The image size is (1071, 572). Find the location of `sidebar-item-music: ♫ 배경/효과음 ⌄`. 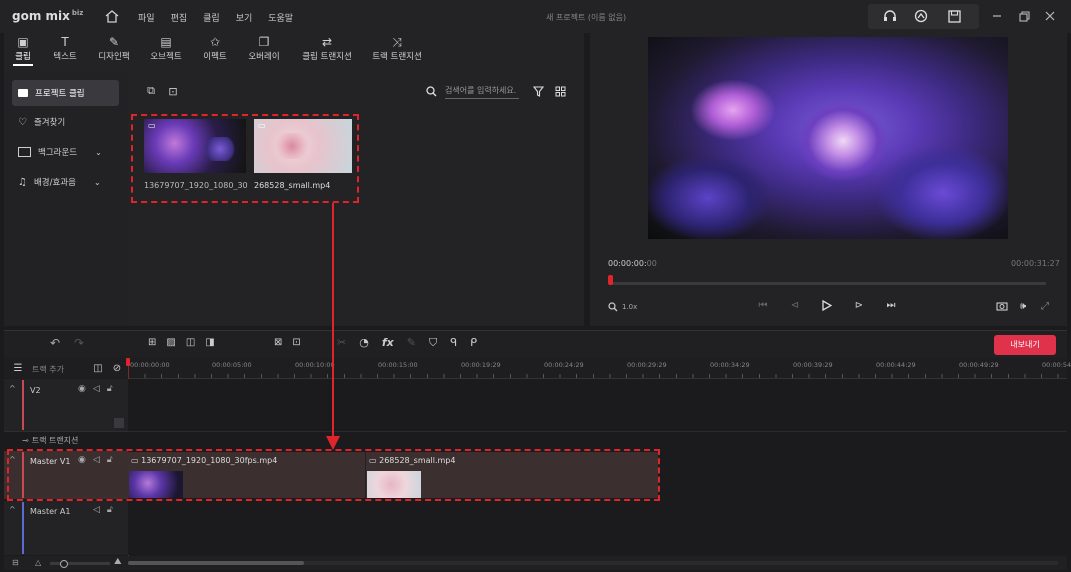

sidebar-item-music: ♫ 배경/효과음 ⌄ is located at coordinates (68, 182).